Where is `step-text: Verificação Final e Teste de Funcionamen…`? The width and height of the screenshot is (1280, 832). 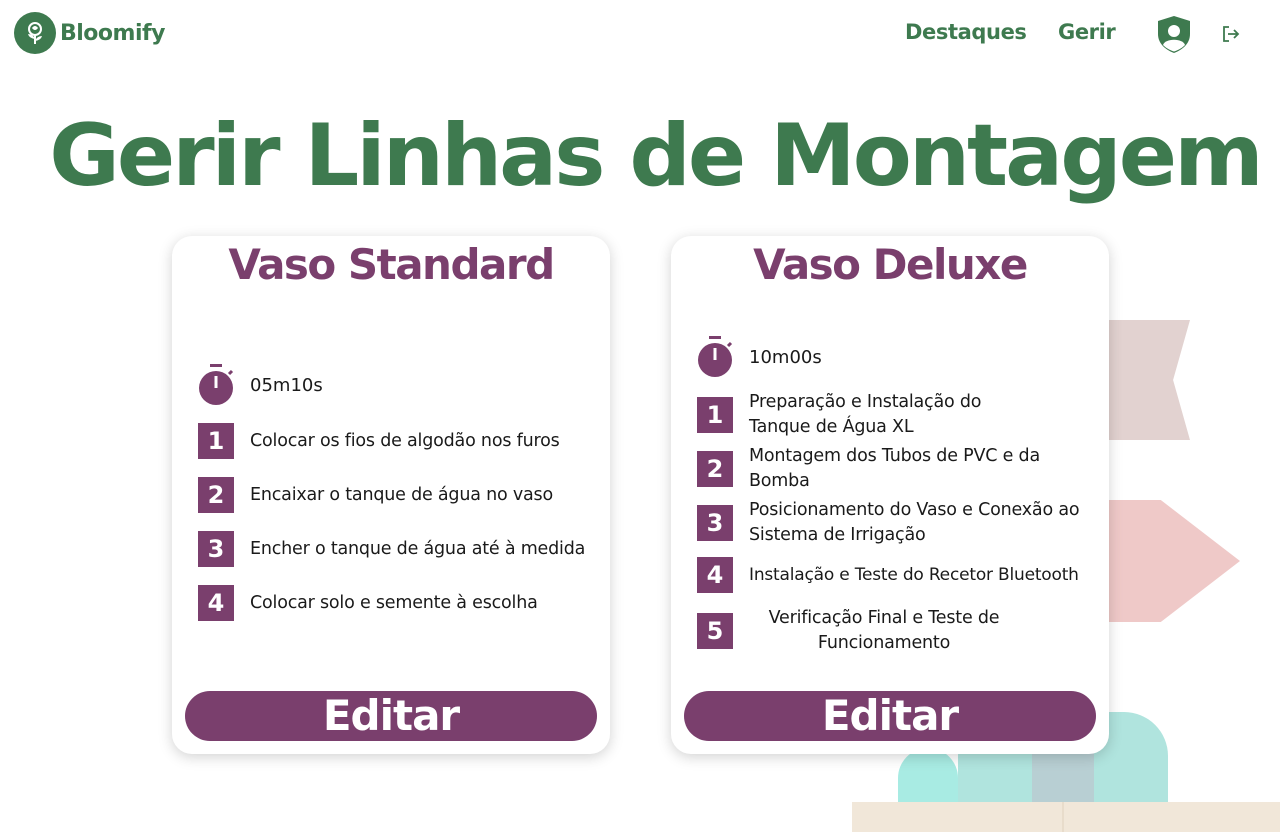 step-text: Verificação Final e Teste de Funcionamen… is located at coordinates (884, 630).